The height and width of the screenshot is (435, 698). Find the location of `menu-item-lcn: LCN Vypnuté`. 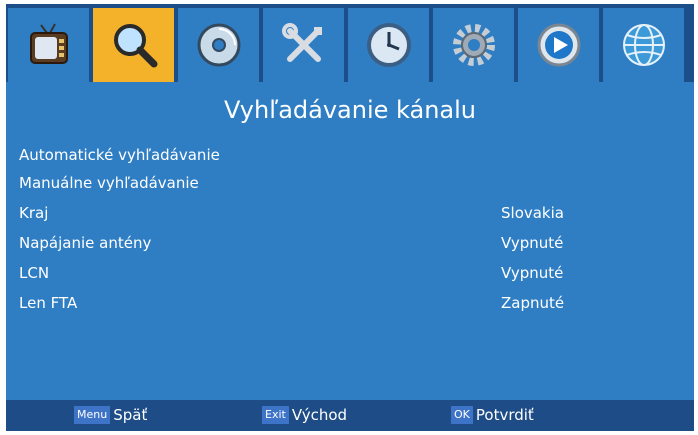

menu-item-lcn: LCN Vypnuté is located at coordinates (349, 273).